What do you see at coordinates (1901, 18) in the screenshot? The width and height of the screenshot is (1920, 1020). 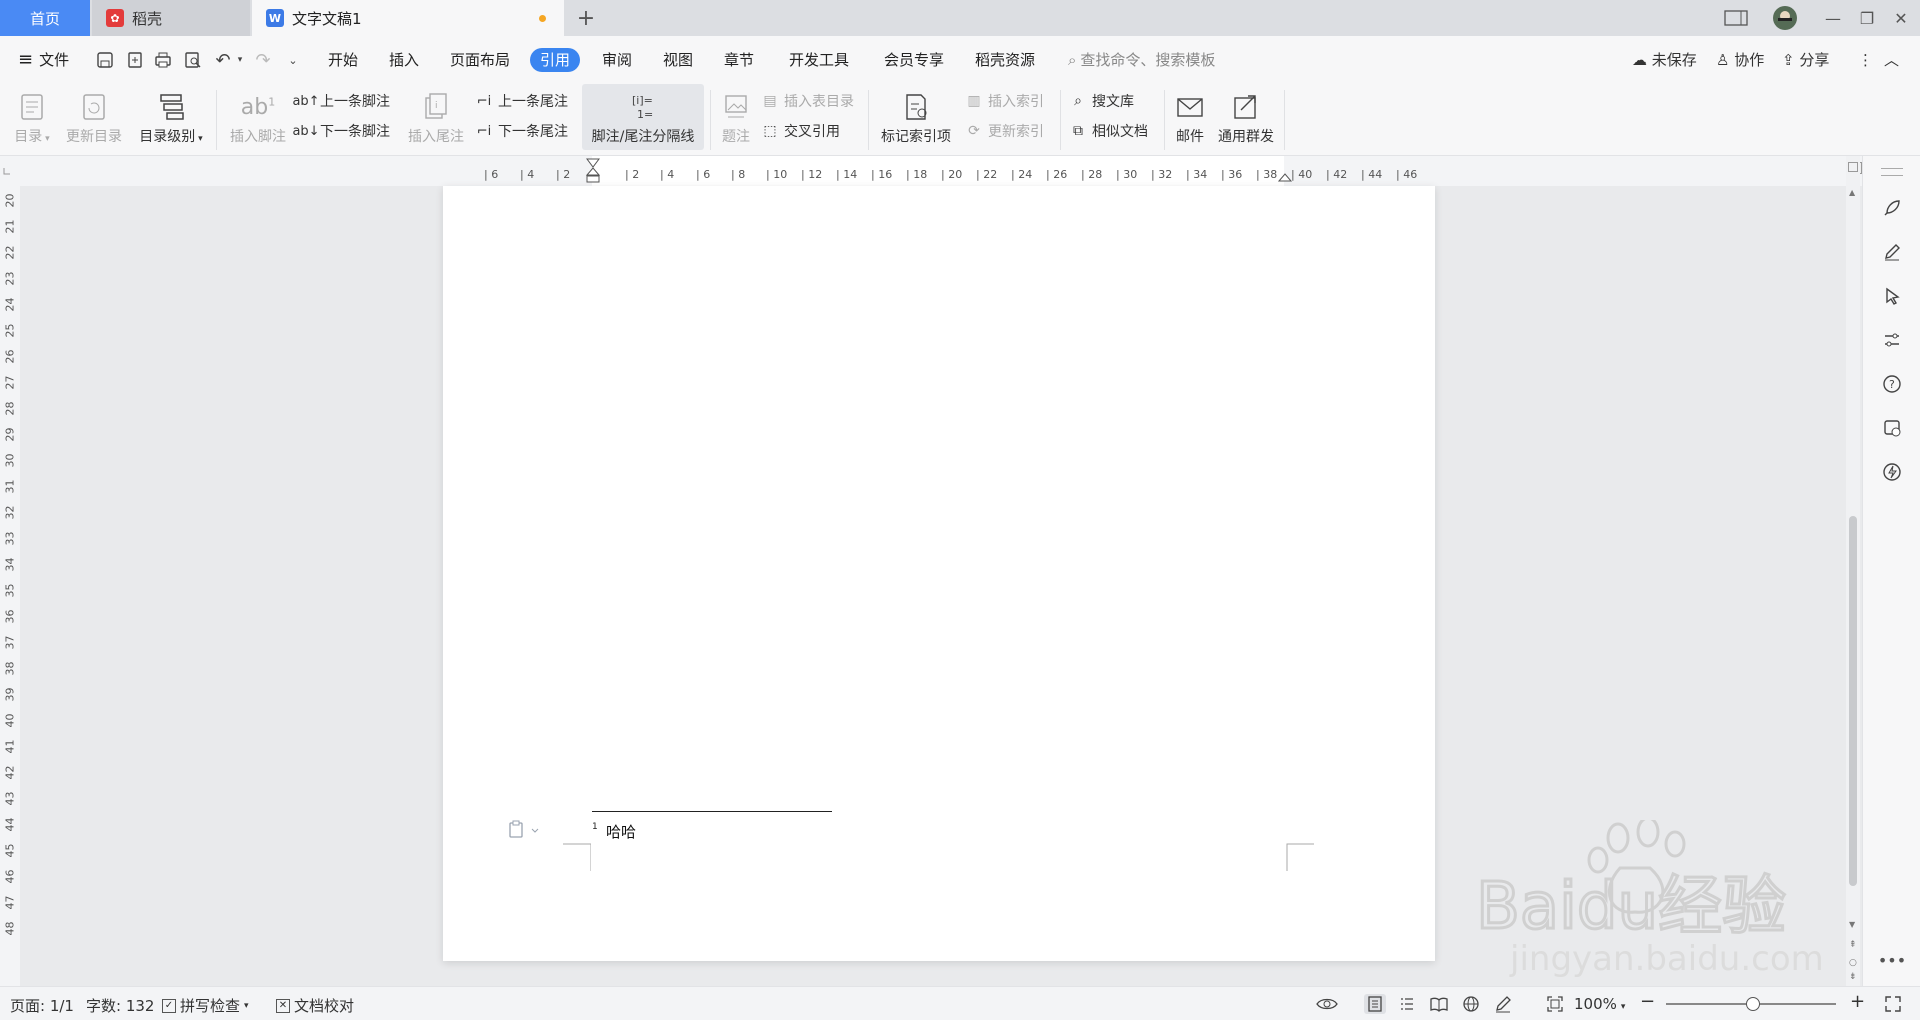 I see `close-button: ✕` at bounding box center [1901, 18].